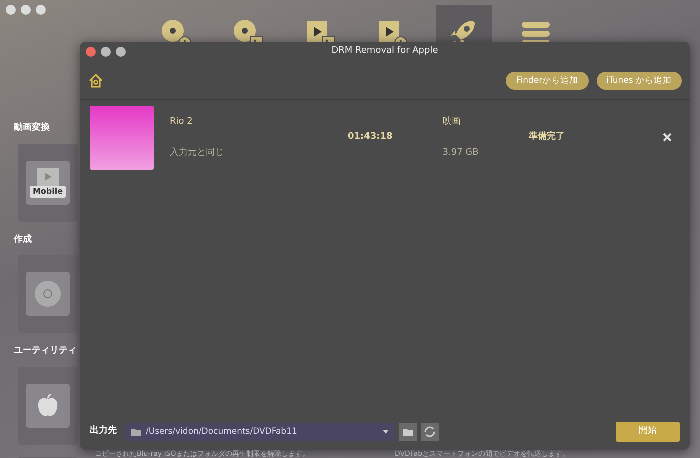 The height and width of the screenshot is (458, 700). What do you see at coordinates (385, 51) in the screenshot?
I see `window-title: DRM Removal for Apple` at bounding box center [385, 51].